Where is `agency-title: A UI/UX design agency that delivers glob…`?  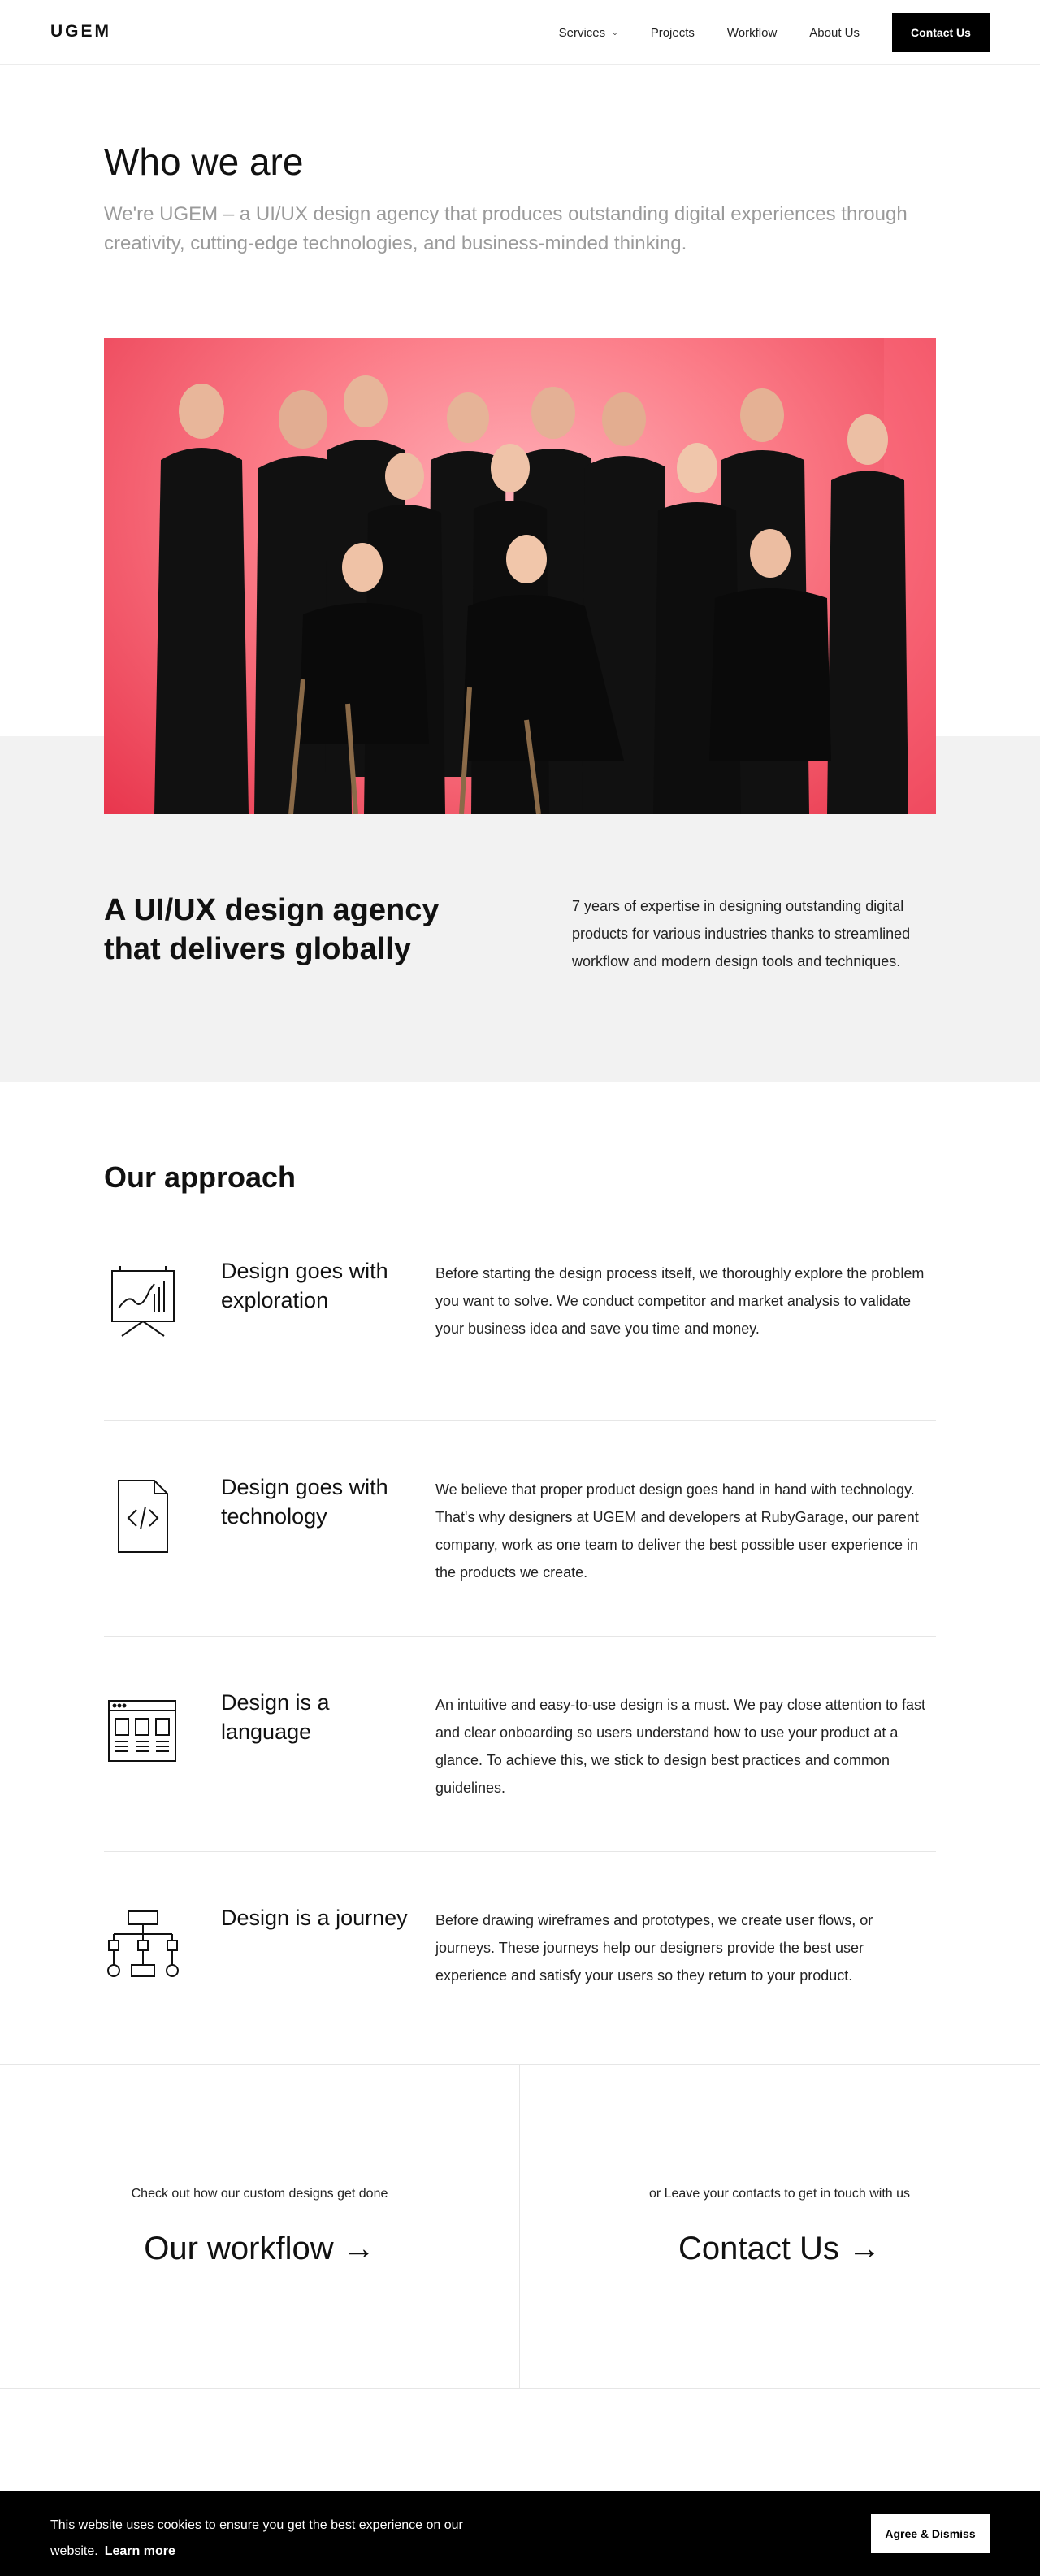 agency-title: A UI/UX design agency that delivers glob… is located at coordinates (272, 929).